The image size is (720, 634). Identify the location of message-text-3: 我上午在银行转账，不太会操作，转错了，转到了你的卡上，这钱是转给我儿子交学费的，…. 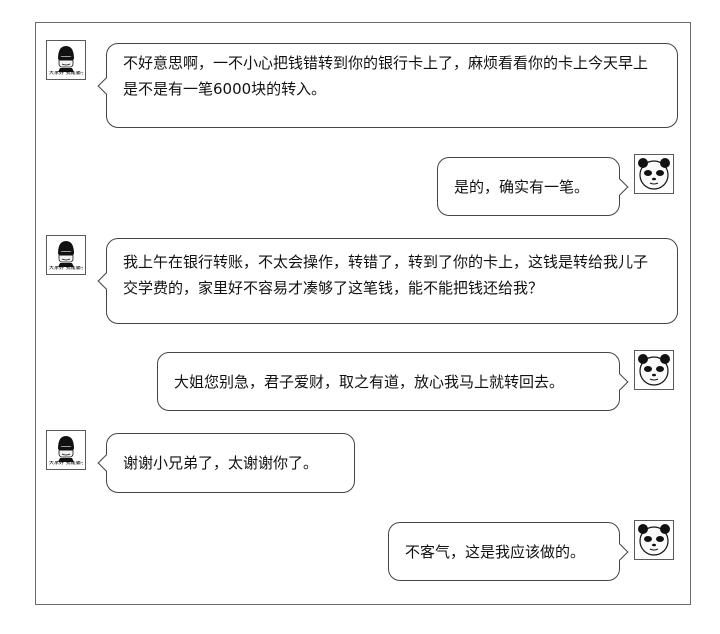
(386, 275).